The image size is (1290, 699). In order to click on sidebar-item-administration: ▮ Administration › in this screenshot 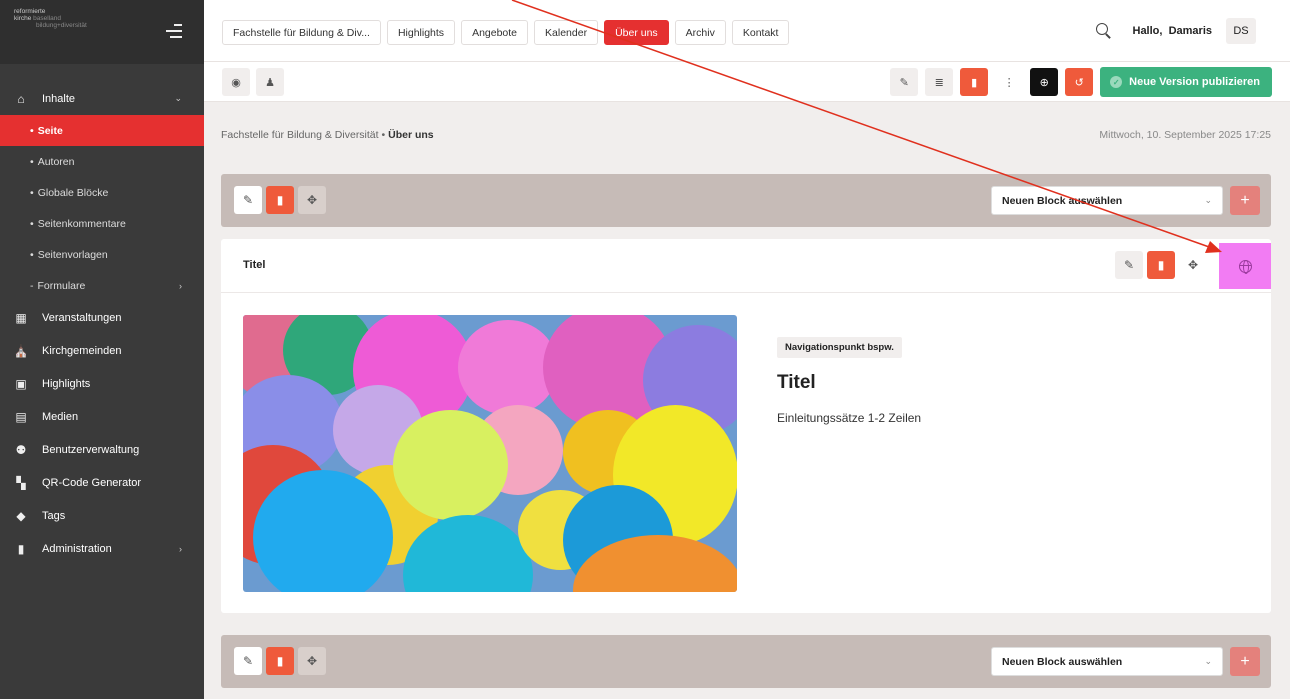, I will do `click(102, 548)`.